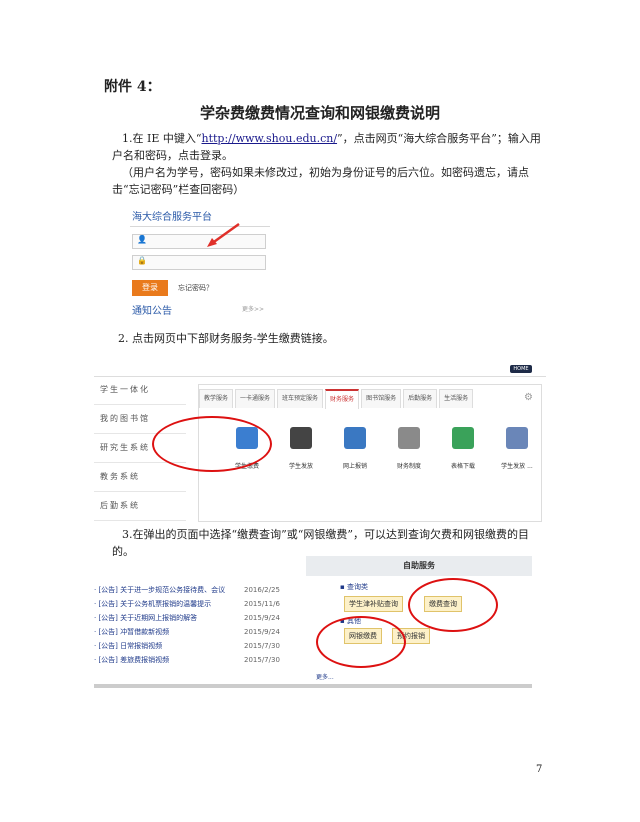 This screenshot has height=822, width=640. What do you see at coordinates (420, 398) in the screenshot?
I see `tab-logistics: 后勤服务` at bounding box center [420, 398].